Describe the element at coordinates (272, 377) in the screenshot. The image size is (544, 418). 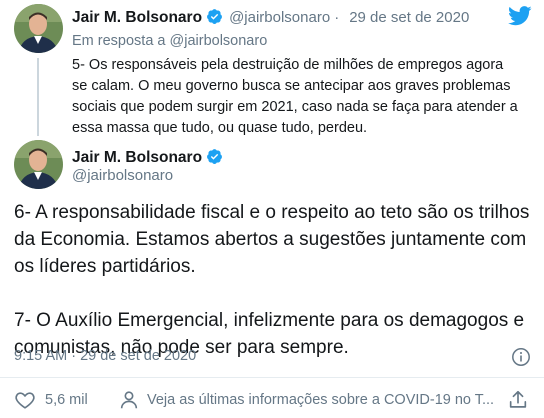
I see `divider` at that location.